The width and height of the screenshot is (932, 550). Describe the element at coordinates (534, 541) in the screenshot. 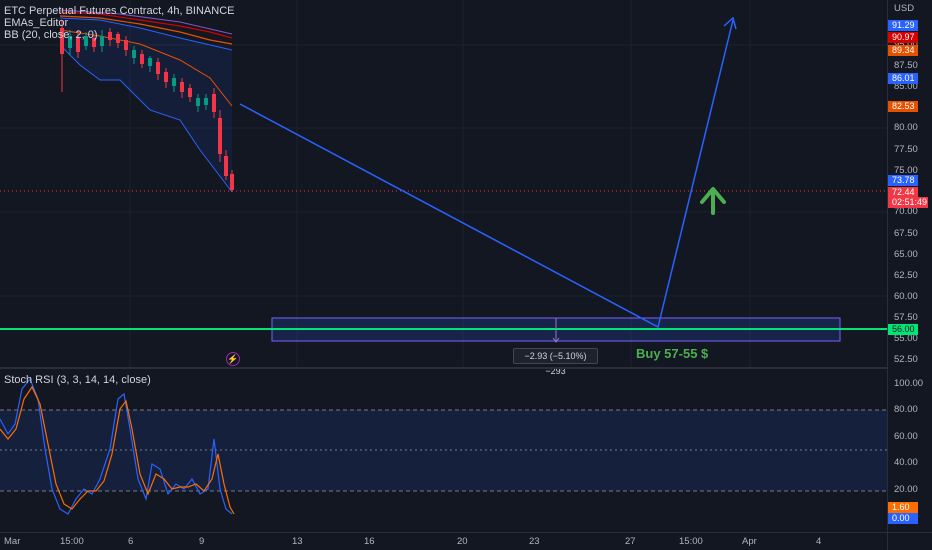

I see `time-tick: 23` at that location.